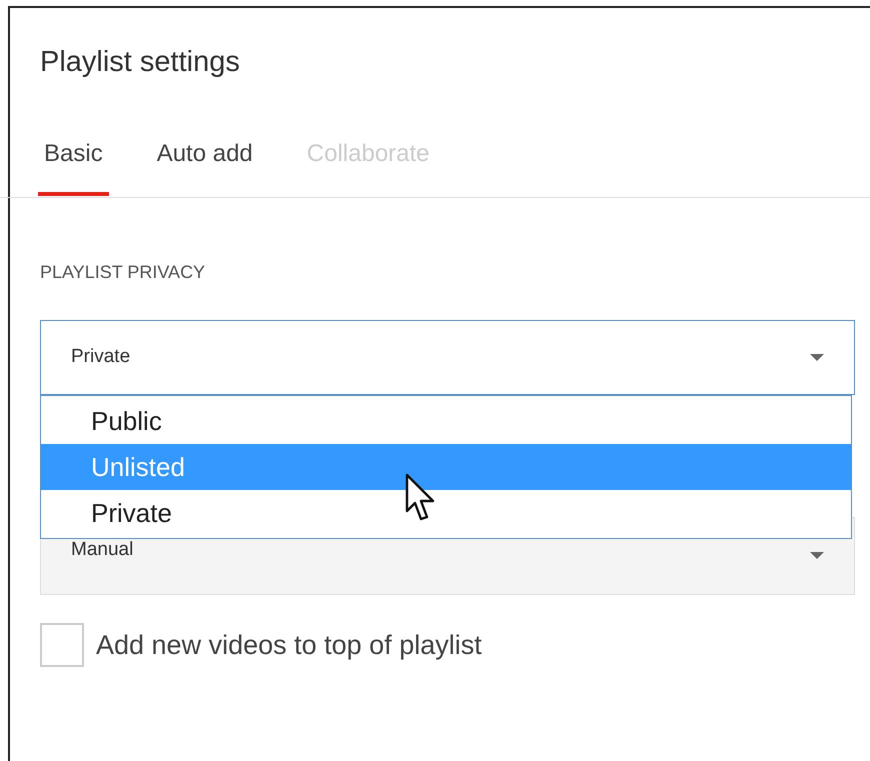 This screenshot has height=761, width=870. I want to click on checkbox-label: Add new videos to top of playlist, so click(289, 645).